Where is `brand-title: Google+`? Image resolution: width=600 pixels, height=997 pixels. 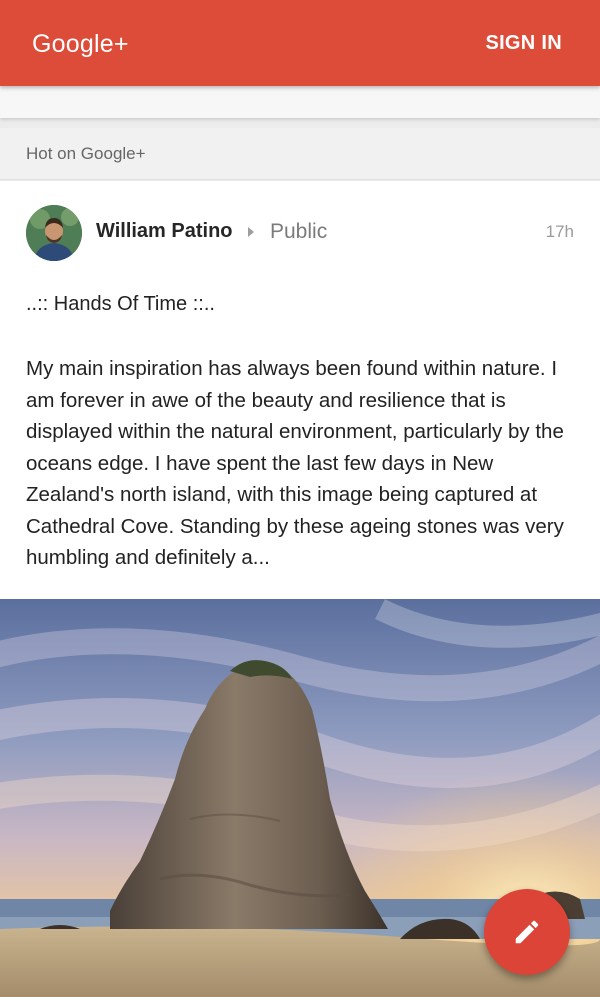
brand-title: Google+ is located at coordinates (80, 43).